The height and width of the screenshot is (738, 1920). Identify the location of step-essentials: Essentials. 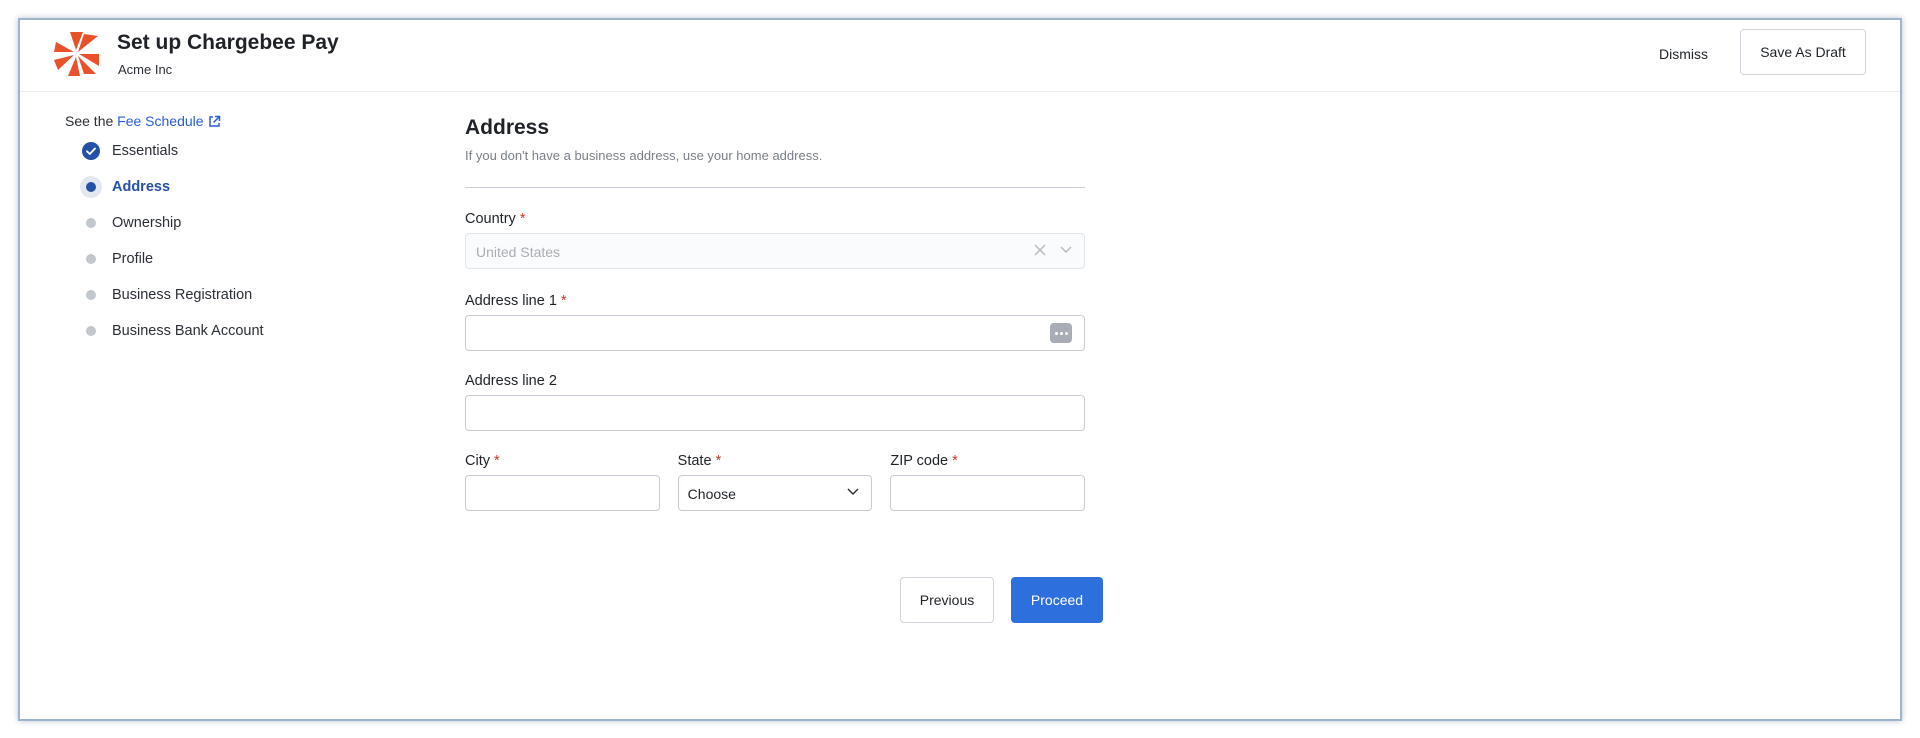
(173, 151).